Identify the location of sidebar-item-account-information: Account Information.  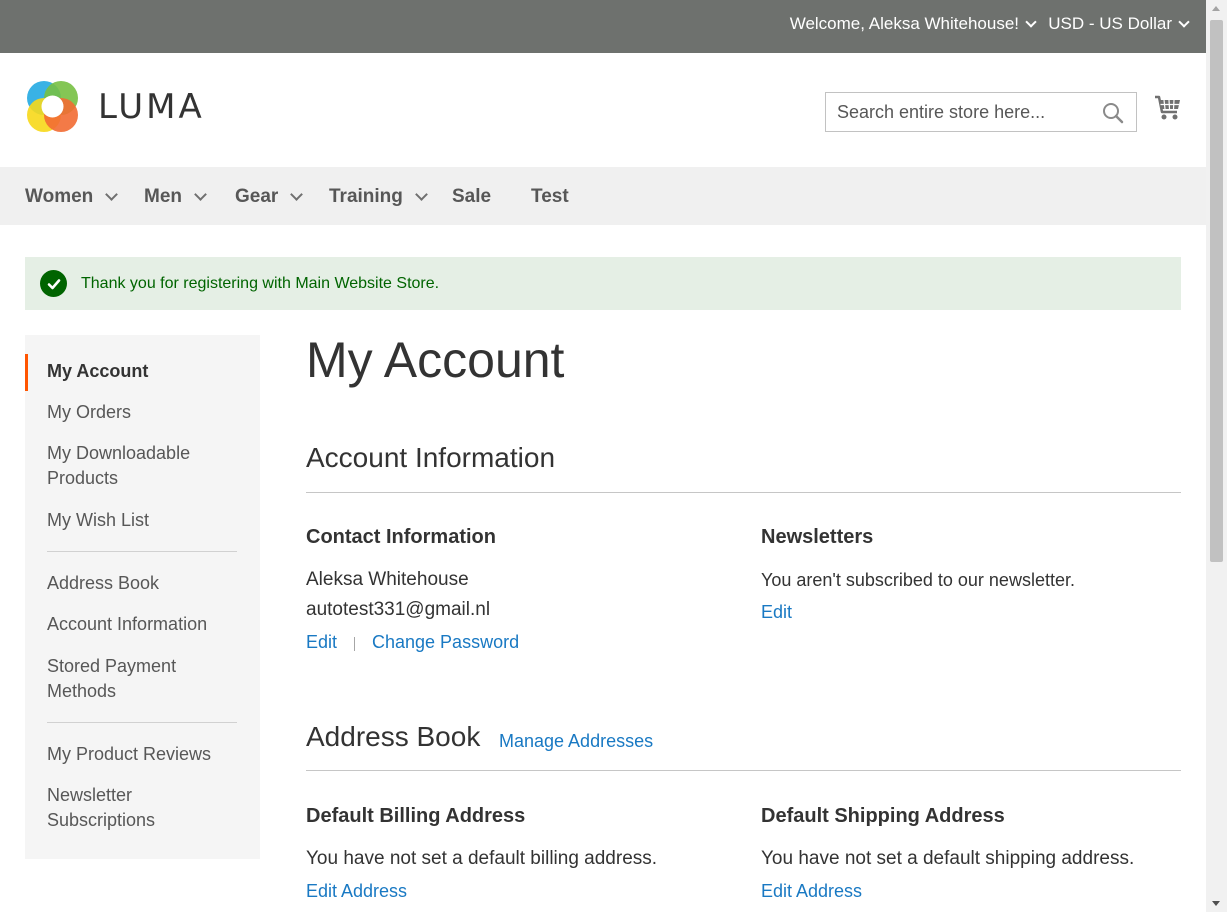
(127, 624).